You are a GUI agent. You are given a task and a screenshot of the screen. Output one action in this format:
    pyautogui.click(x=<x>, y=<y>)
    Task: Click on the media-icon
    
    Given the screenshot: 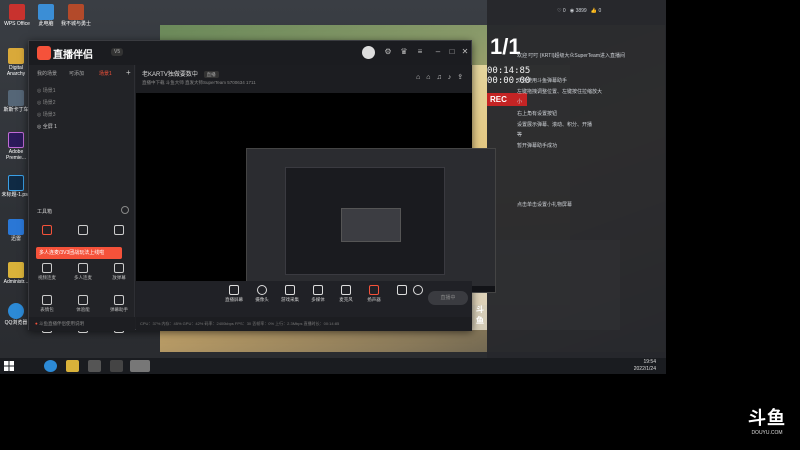 What is the action you would take?
    pyautogui.click(x=318, y=290)
    